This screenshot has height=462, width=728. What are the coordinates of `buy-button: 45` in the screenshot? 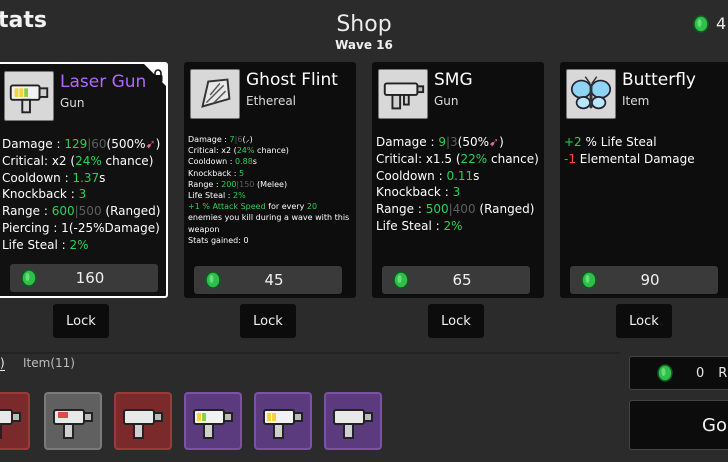 It's located at (268, 280).